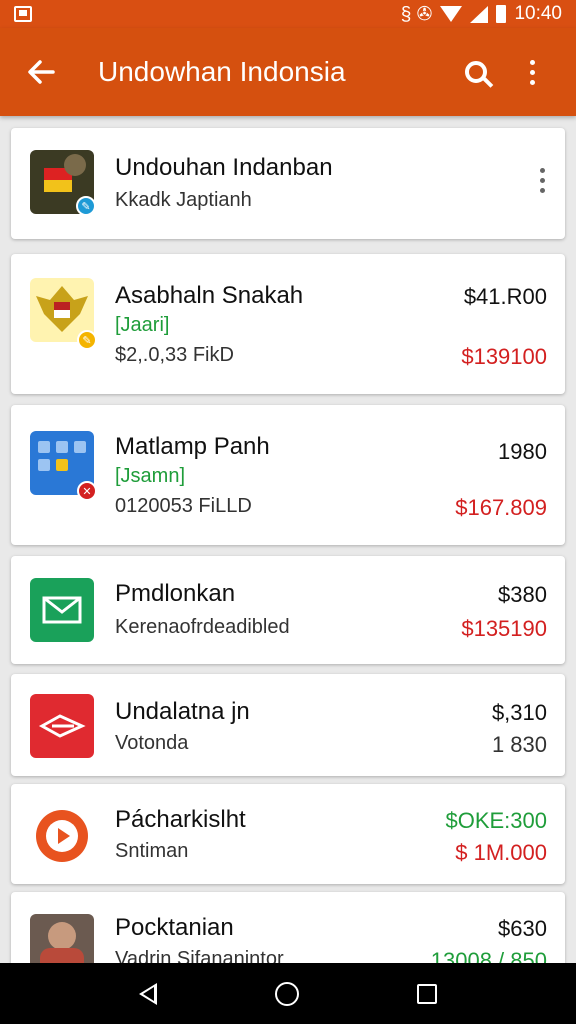 The image size is (576, 1024). I want to click on item-tag: [Jaari], so click(142, 325).